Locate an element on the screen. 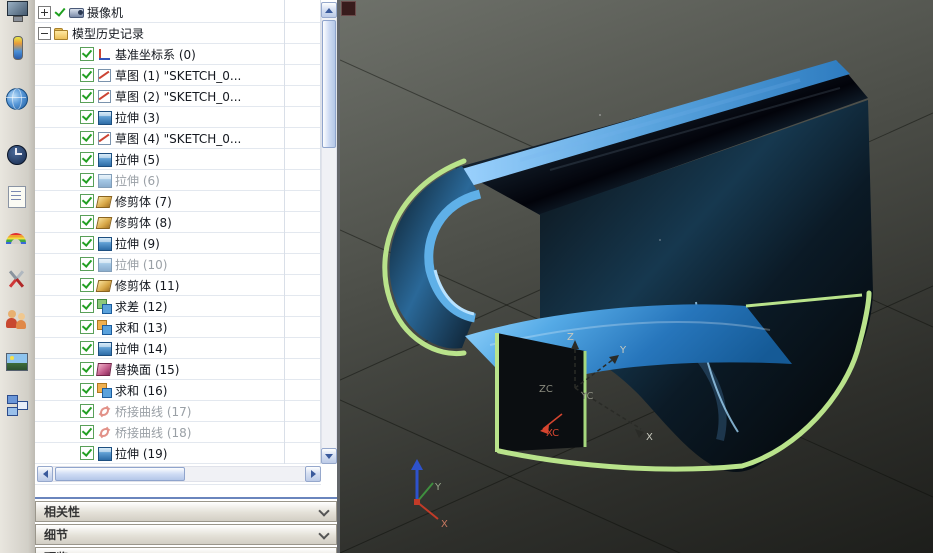 The height and width of the screenshot is (553, 933). gauge-icon is located at coordinates (17, 48).